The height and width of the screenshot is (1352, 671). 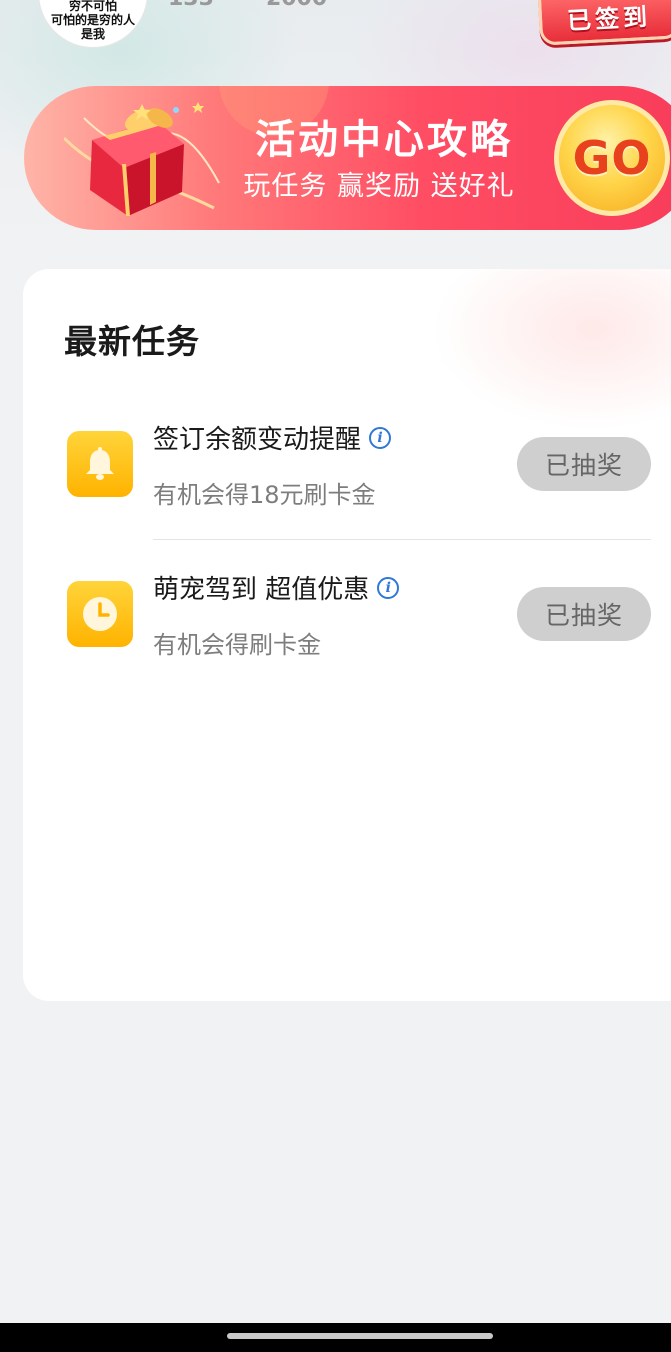 I want to click on stat-value-1: 133, so click(x=191, y=5).